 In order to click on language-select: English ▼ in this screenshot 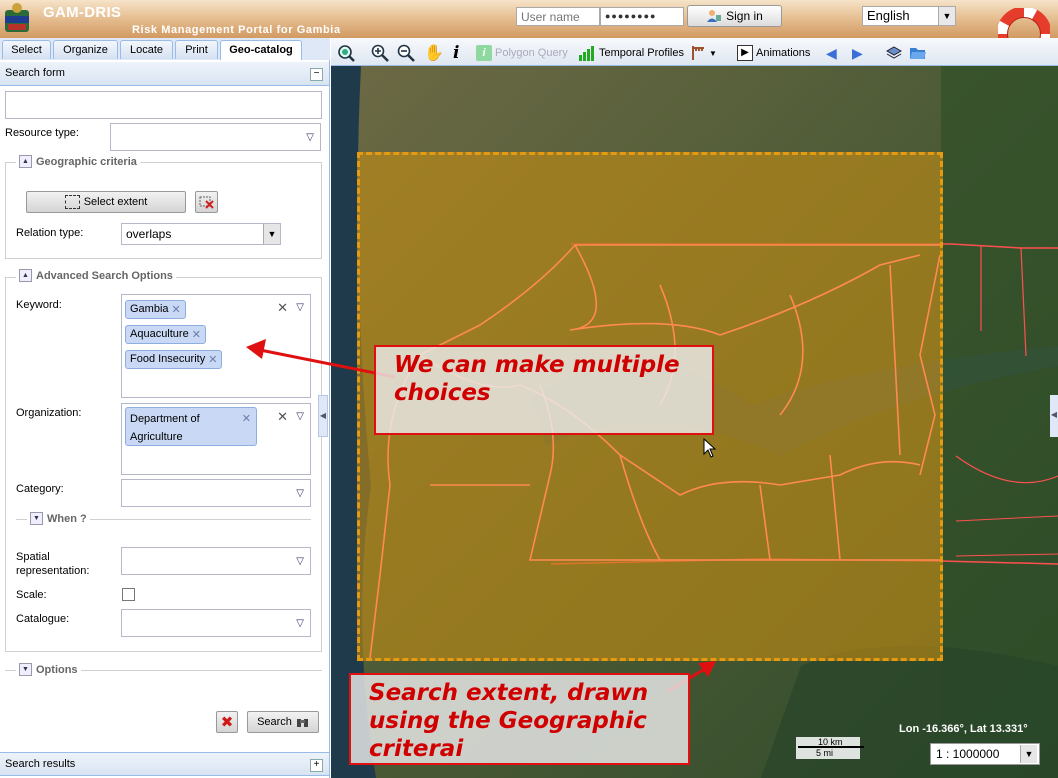, I will do `click(909, 16)`.